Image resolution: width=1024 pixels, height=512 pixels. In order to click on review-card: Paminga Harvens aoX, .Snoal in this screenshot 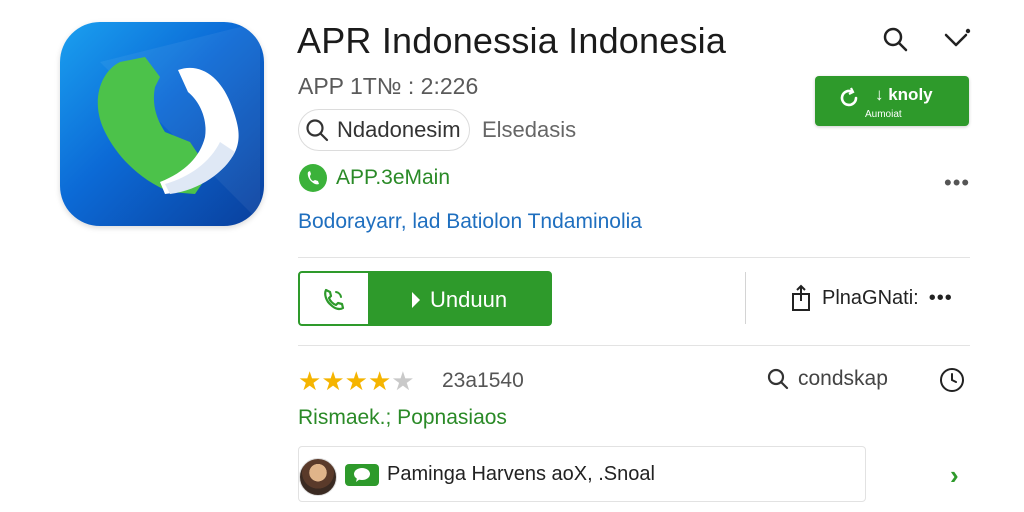, I will do `click(582, 474)`.